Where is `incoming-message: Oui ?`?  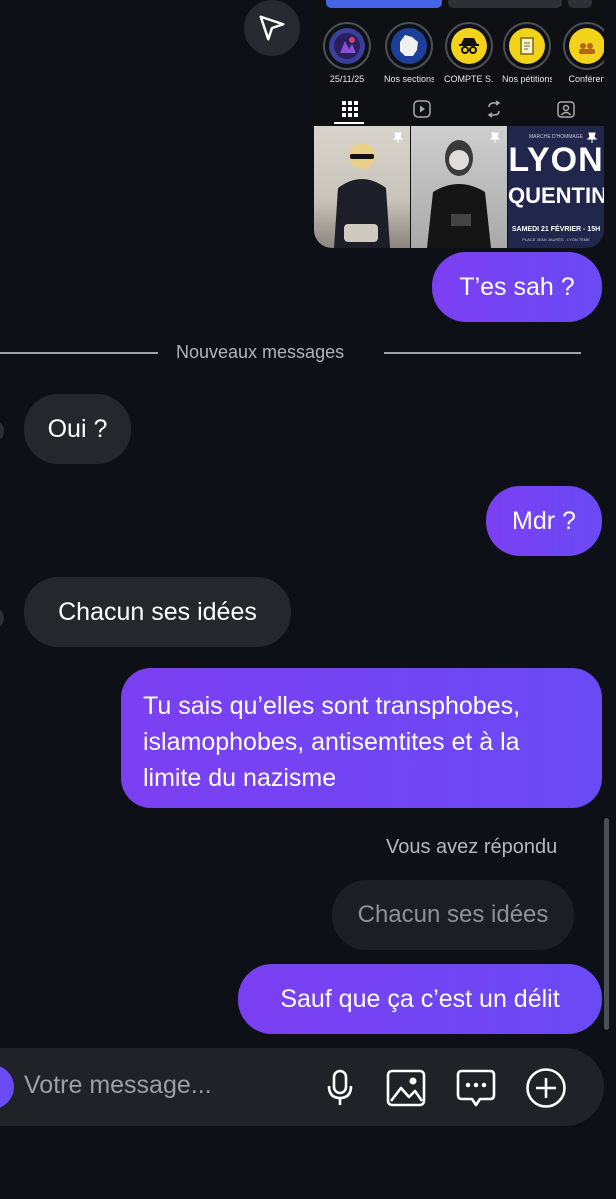 incoming-message: Oui ? is located at coordinates (77, 429).